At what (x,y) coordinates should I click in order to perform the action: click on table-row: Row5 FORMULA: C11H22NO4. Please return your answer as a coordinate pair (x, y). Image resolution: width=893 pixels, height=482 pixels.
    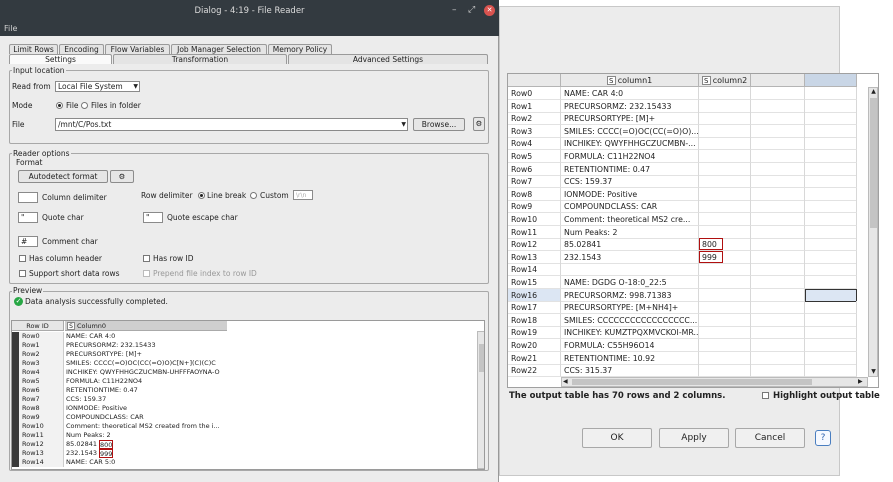
    Looking at the image, I should click on (120, 381).